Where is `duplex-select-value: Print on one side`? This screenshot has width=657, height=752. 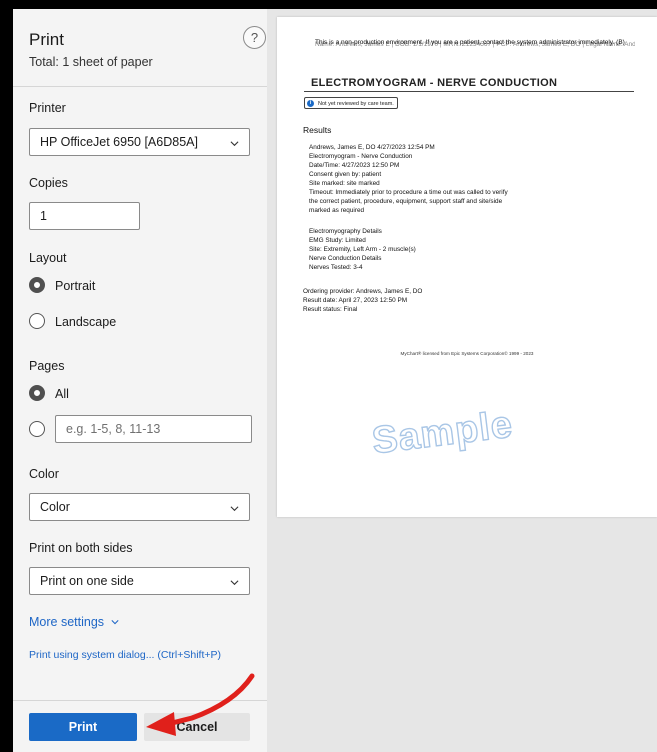 duplex-select-value: Print on one side is located at coordinates (87, 581).